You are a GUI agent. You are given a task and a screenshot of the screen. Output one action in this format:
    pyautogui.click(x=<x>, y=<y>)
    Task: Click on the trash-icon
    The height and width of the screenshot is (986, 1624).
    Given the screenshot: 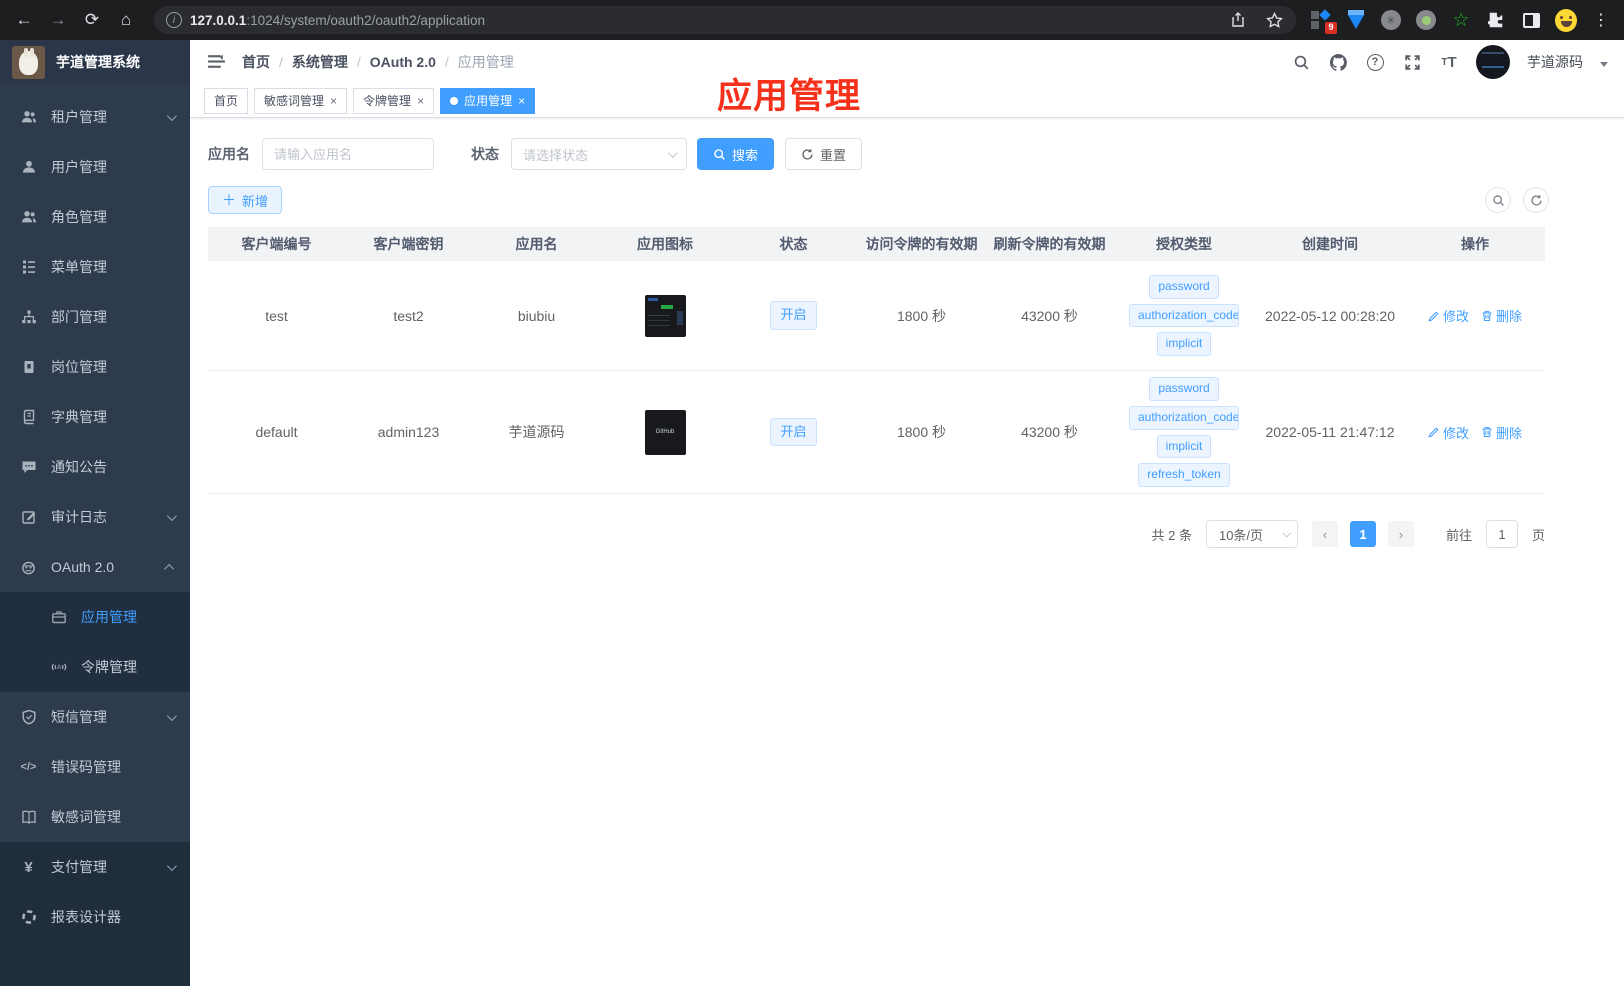 What is the action you would take?
    pyautogui.click(x=1487, y=315)
    